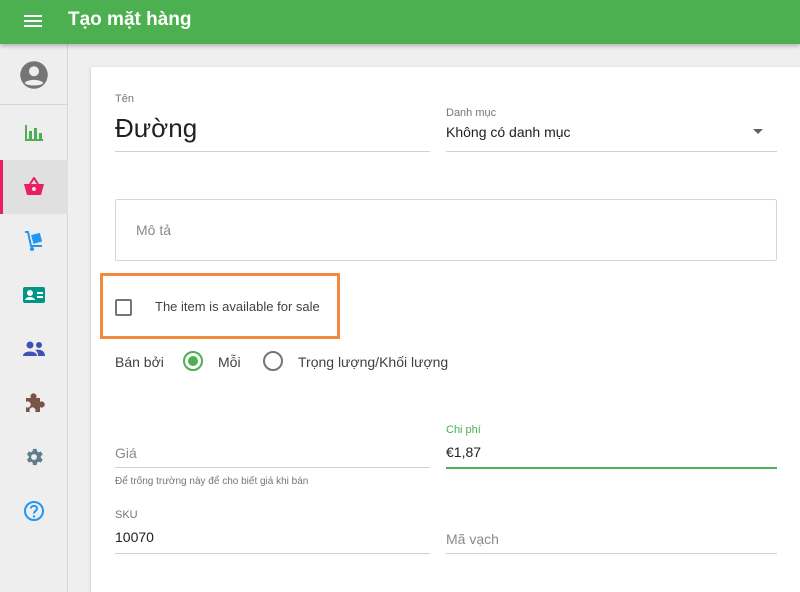  I want to click on sidebar-item-help, so click(34, 511).